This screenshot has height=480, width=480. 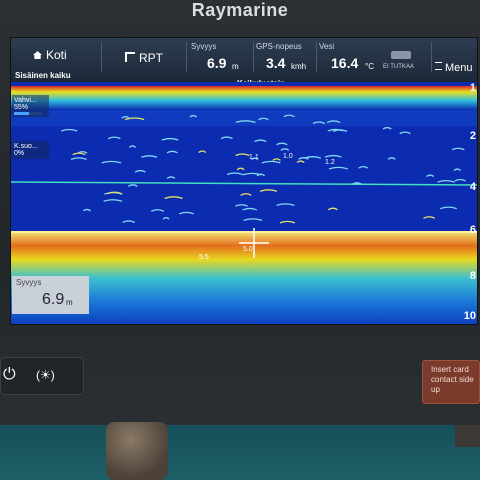 I want to click on card-slot-door: Insert card contact side up, so click(x=451, y=382).